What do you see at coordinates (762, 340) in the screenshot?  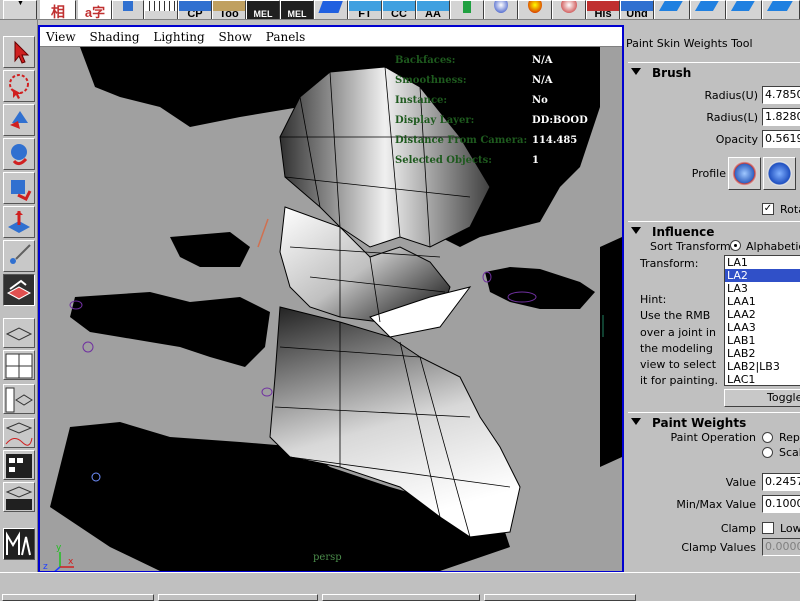 I see `list-item: LAB1` at bounding box center [762, 340].